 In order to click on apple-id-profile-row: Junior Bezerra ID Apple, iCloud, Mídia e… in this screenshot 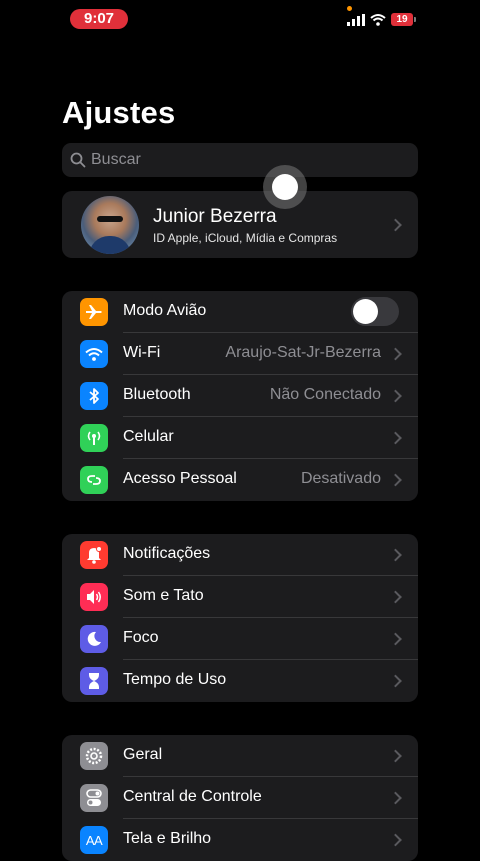, I will do `click(240, 224)`.